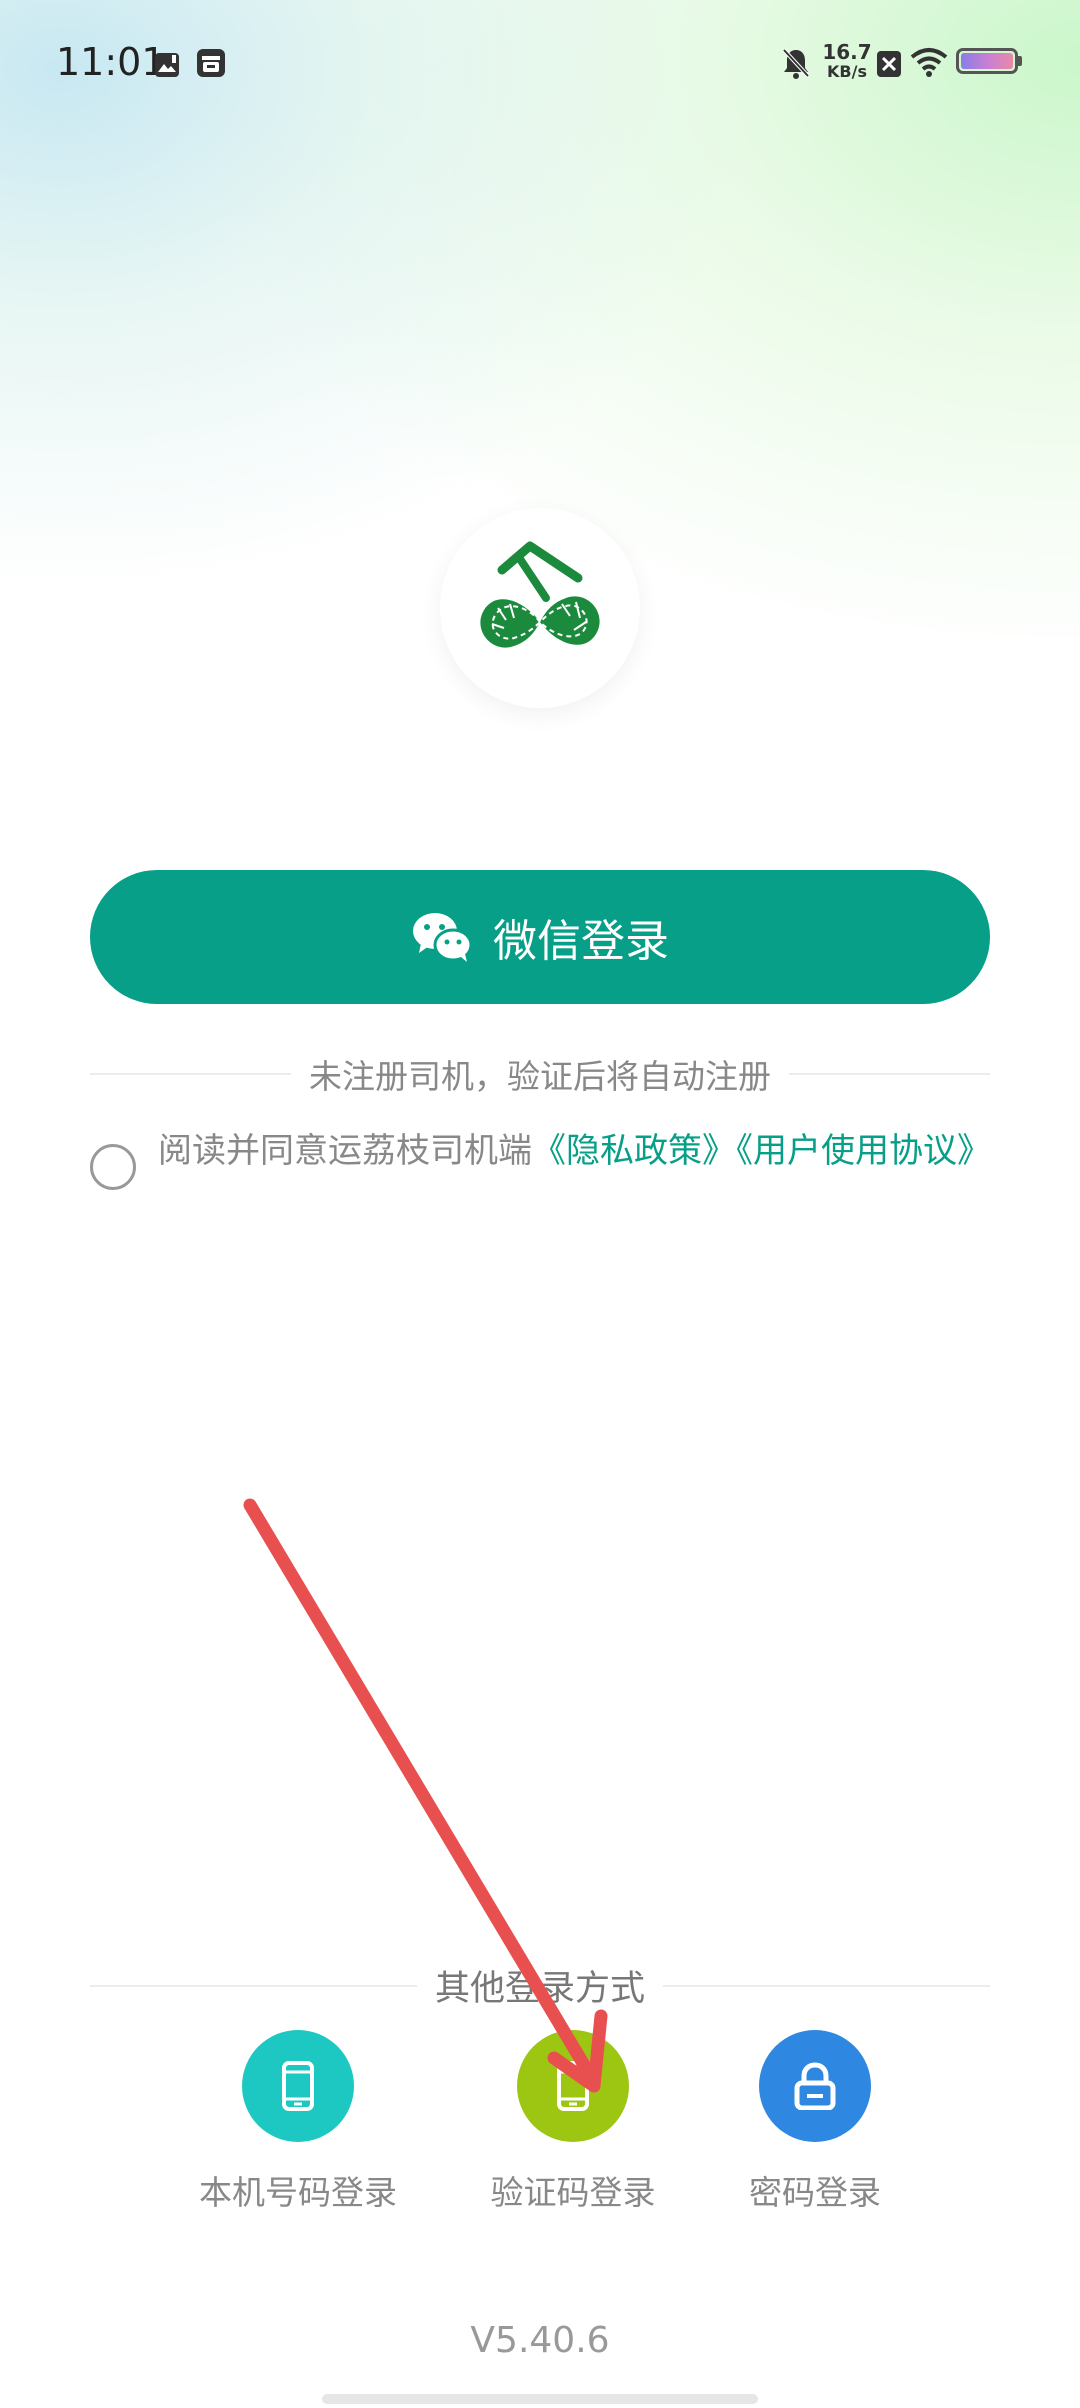  Describe the element at coordinates (540, 1989) in the screenshot. I see `other-methods-title: 其他登录方式` at that location.